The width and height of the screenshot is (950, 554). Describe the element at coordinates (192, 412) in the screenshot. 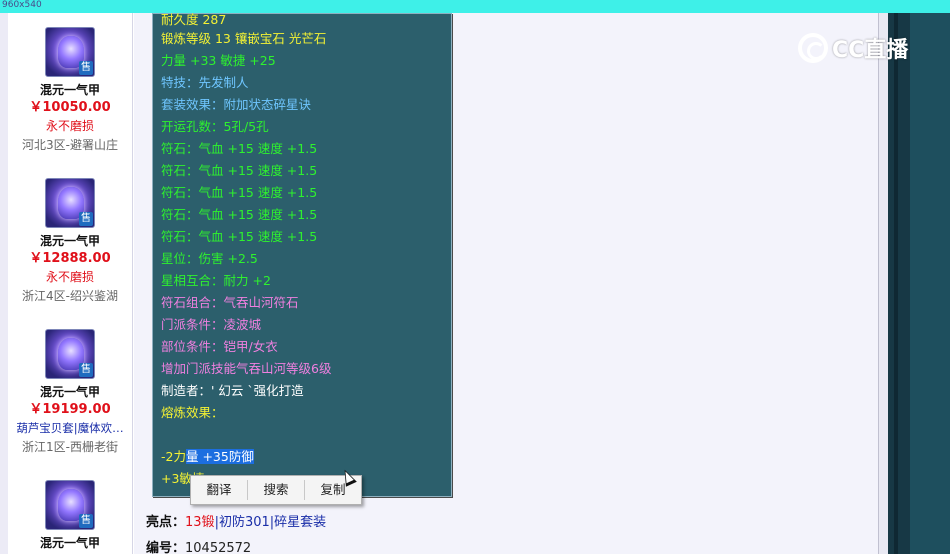

I see `tooltip-line: 熔炼效果：` at that location.